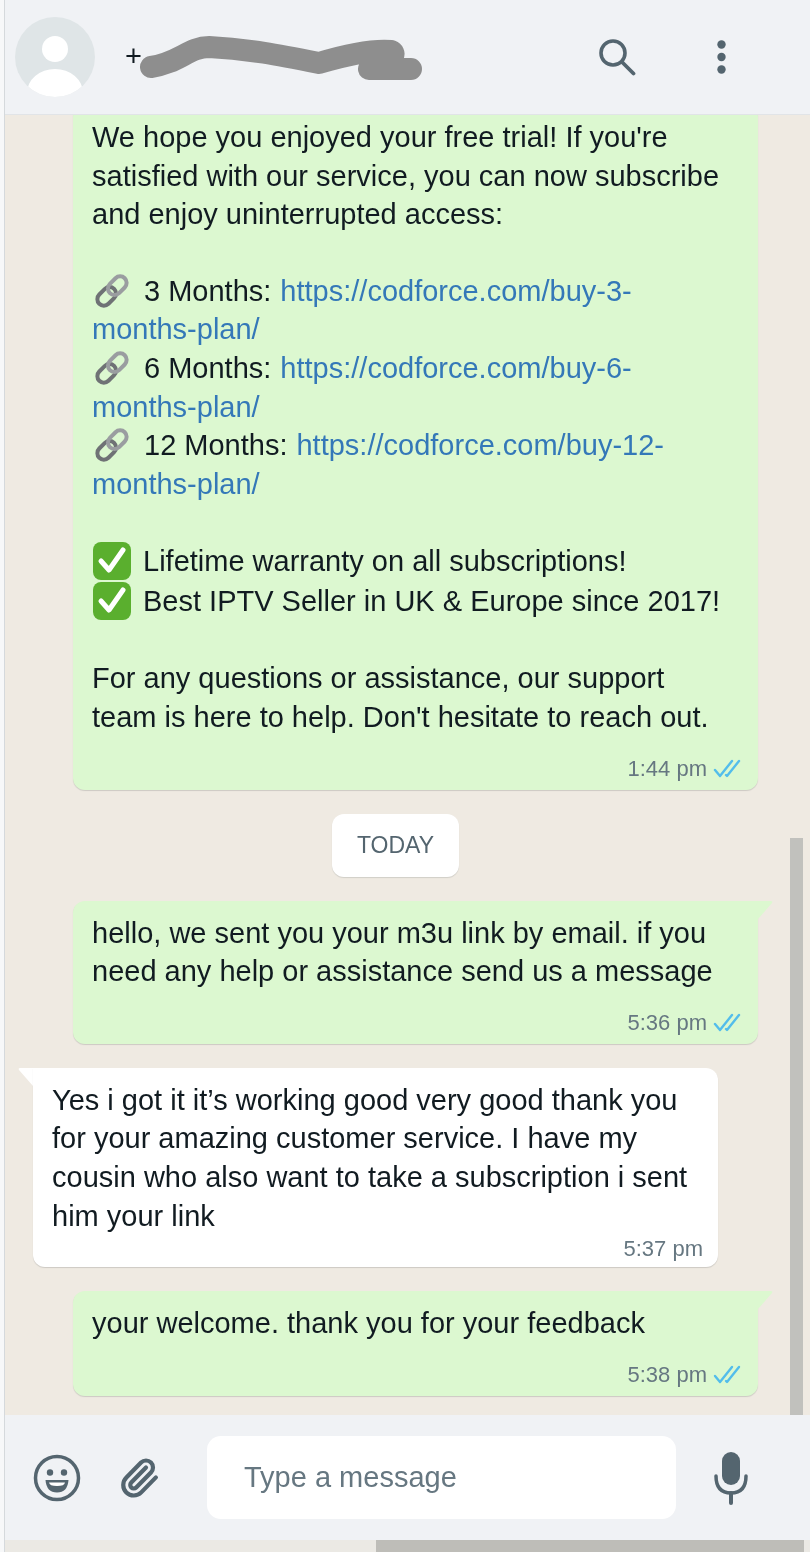 This screenshot has width=810, height=1552. What do you see at coordinates (369, 1324) in the screenshot?
I see `message-text: your welcome. thank you for your feedback` at bounding box center [369, 1324].